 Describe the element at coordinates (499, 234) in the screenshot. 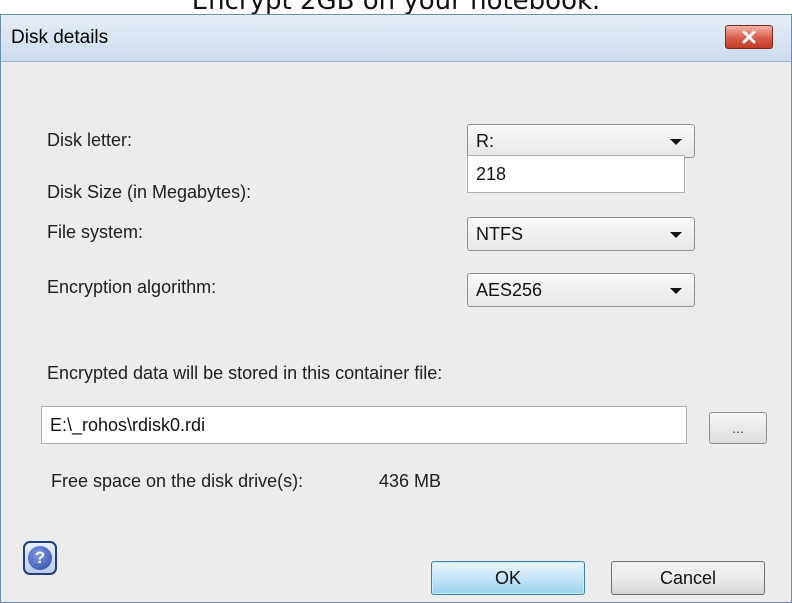

I see `file-system-value: NTFS` at that location.